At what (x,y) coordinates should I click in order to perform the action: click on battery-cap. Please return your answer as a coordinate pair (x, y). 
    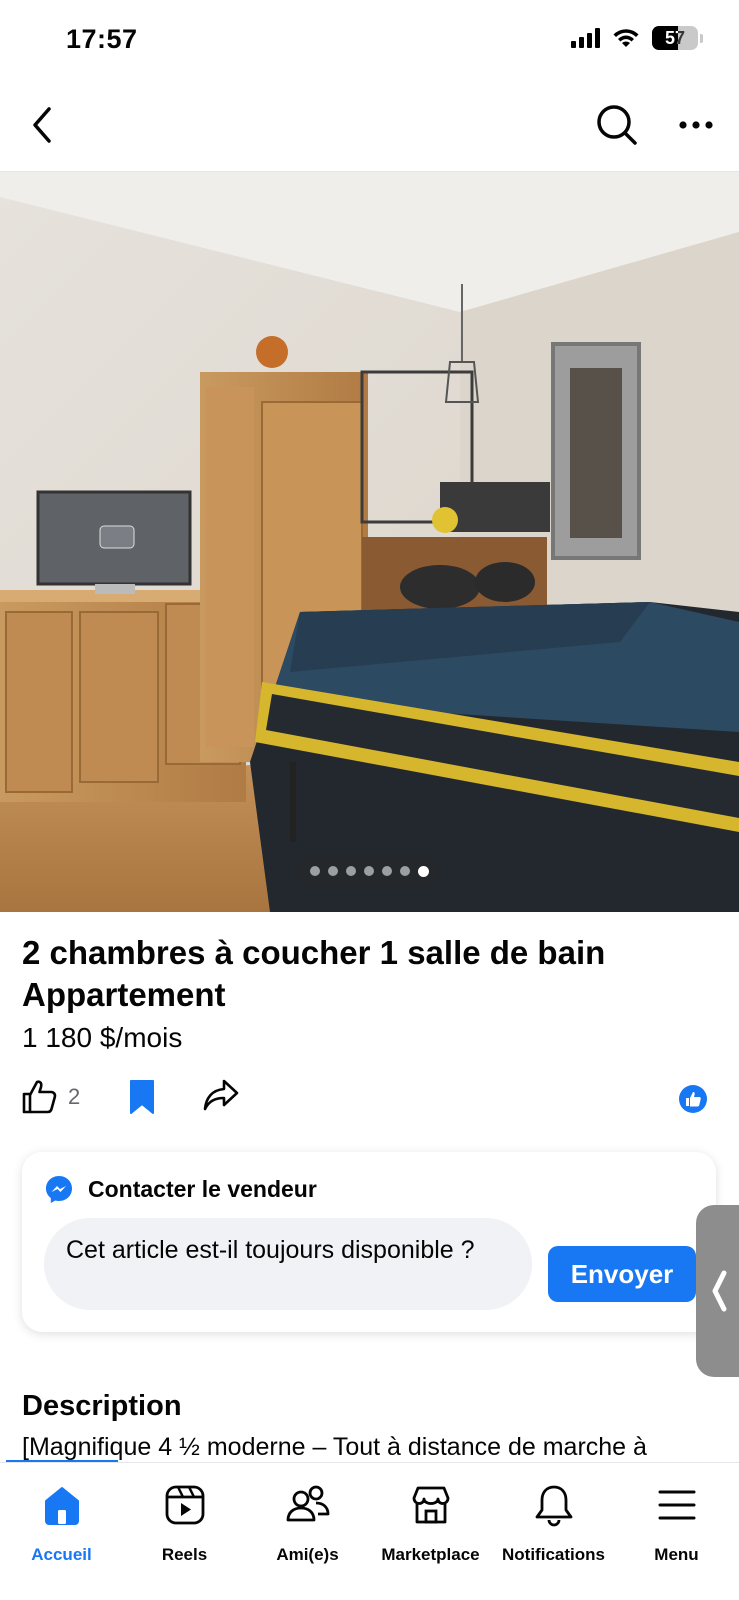
    Looking at the image, I should click on (701, 38).